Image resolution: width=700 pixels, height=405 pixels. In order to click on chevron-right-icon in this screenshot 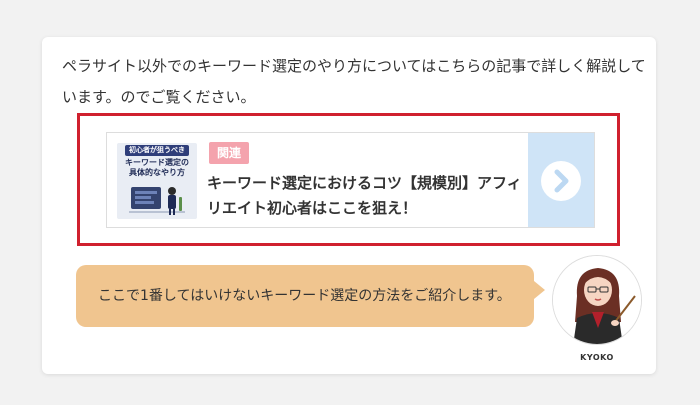, I will do `click(561, 181)`.